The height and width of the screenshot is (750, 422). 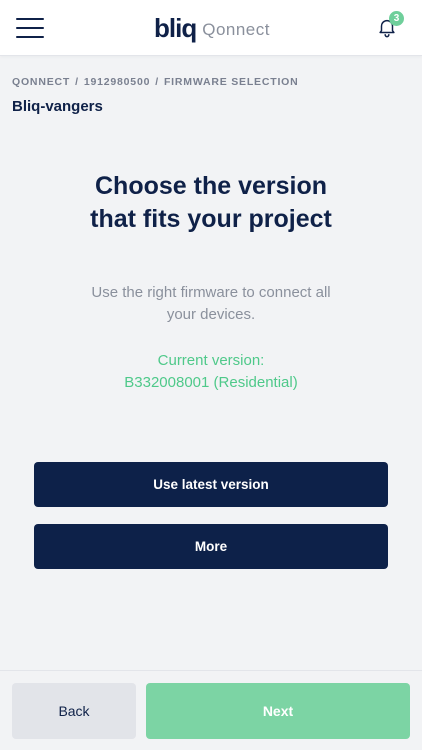 I want to click on breadcrumb-item-device: 1912980500, so click(x=117, y=82).